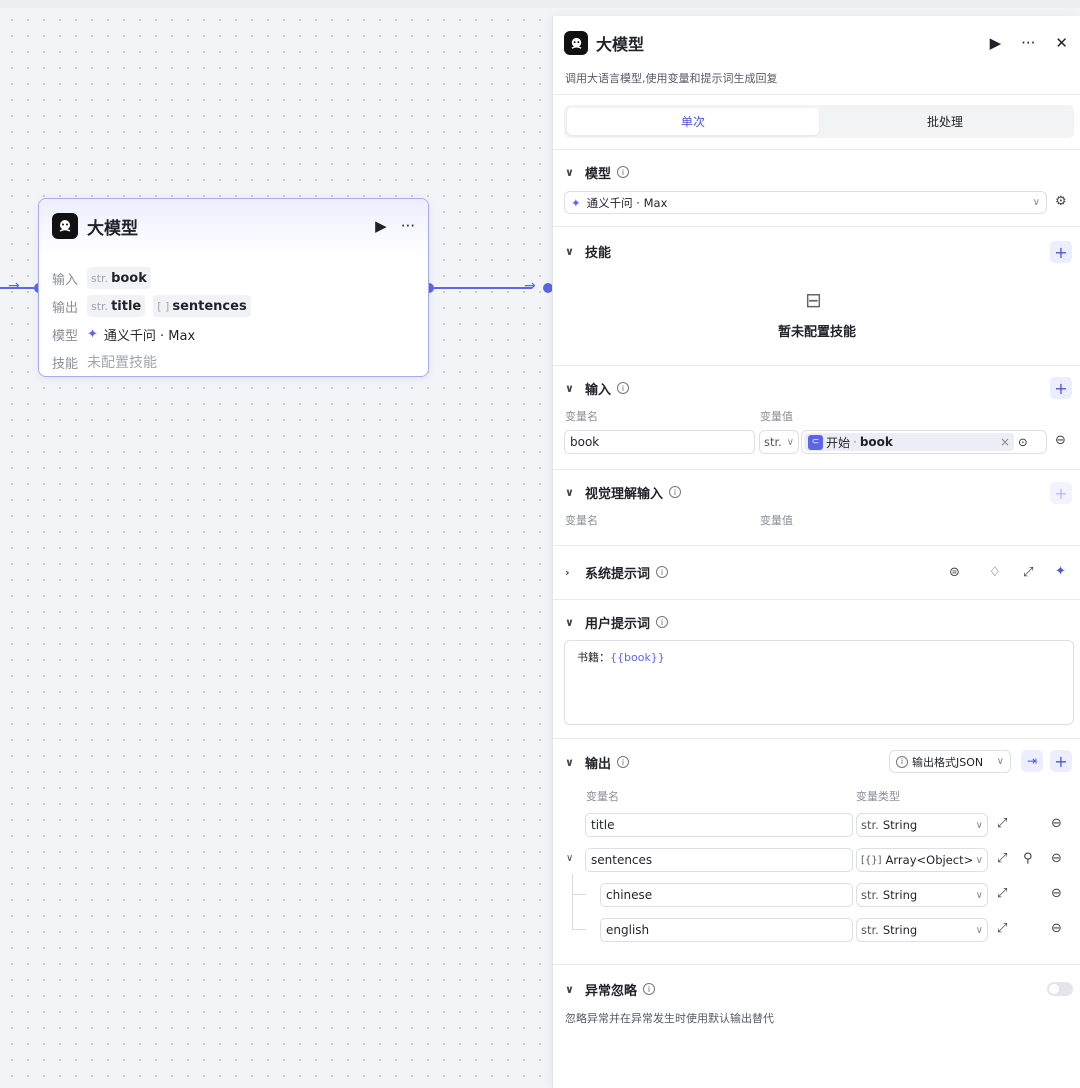 The image size is (1080, 1088). Describe the element at coordinates (547, 288) in the screenshot. I see `next-node-handle` at that location.